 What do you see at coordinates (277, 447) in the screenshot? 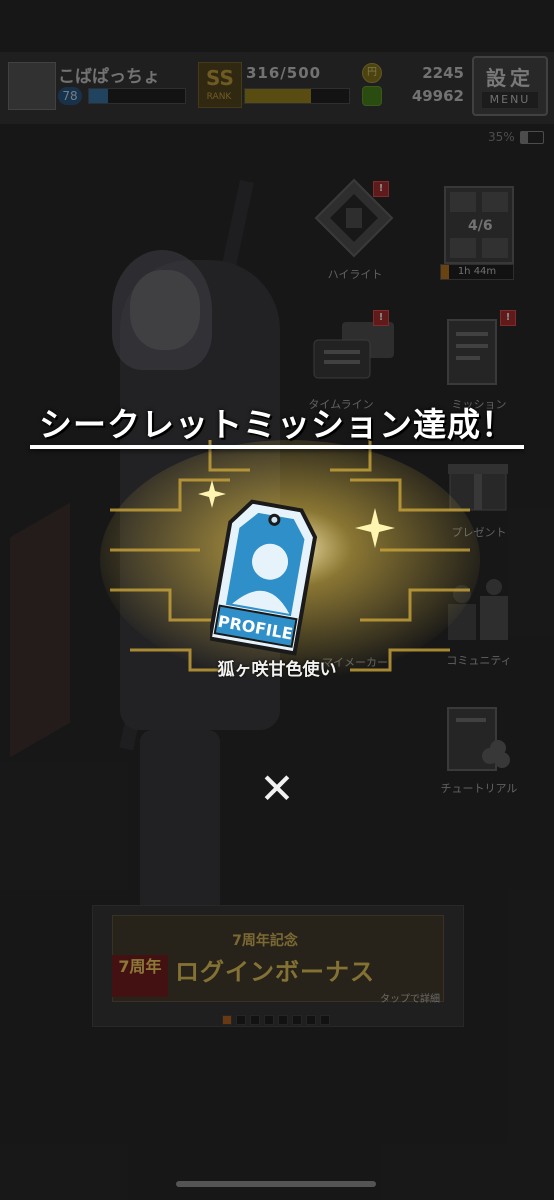
I see `headline-underline` at bounding box center [277, 447].